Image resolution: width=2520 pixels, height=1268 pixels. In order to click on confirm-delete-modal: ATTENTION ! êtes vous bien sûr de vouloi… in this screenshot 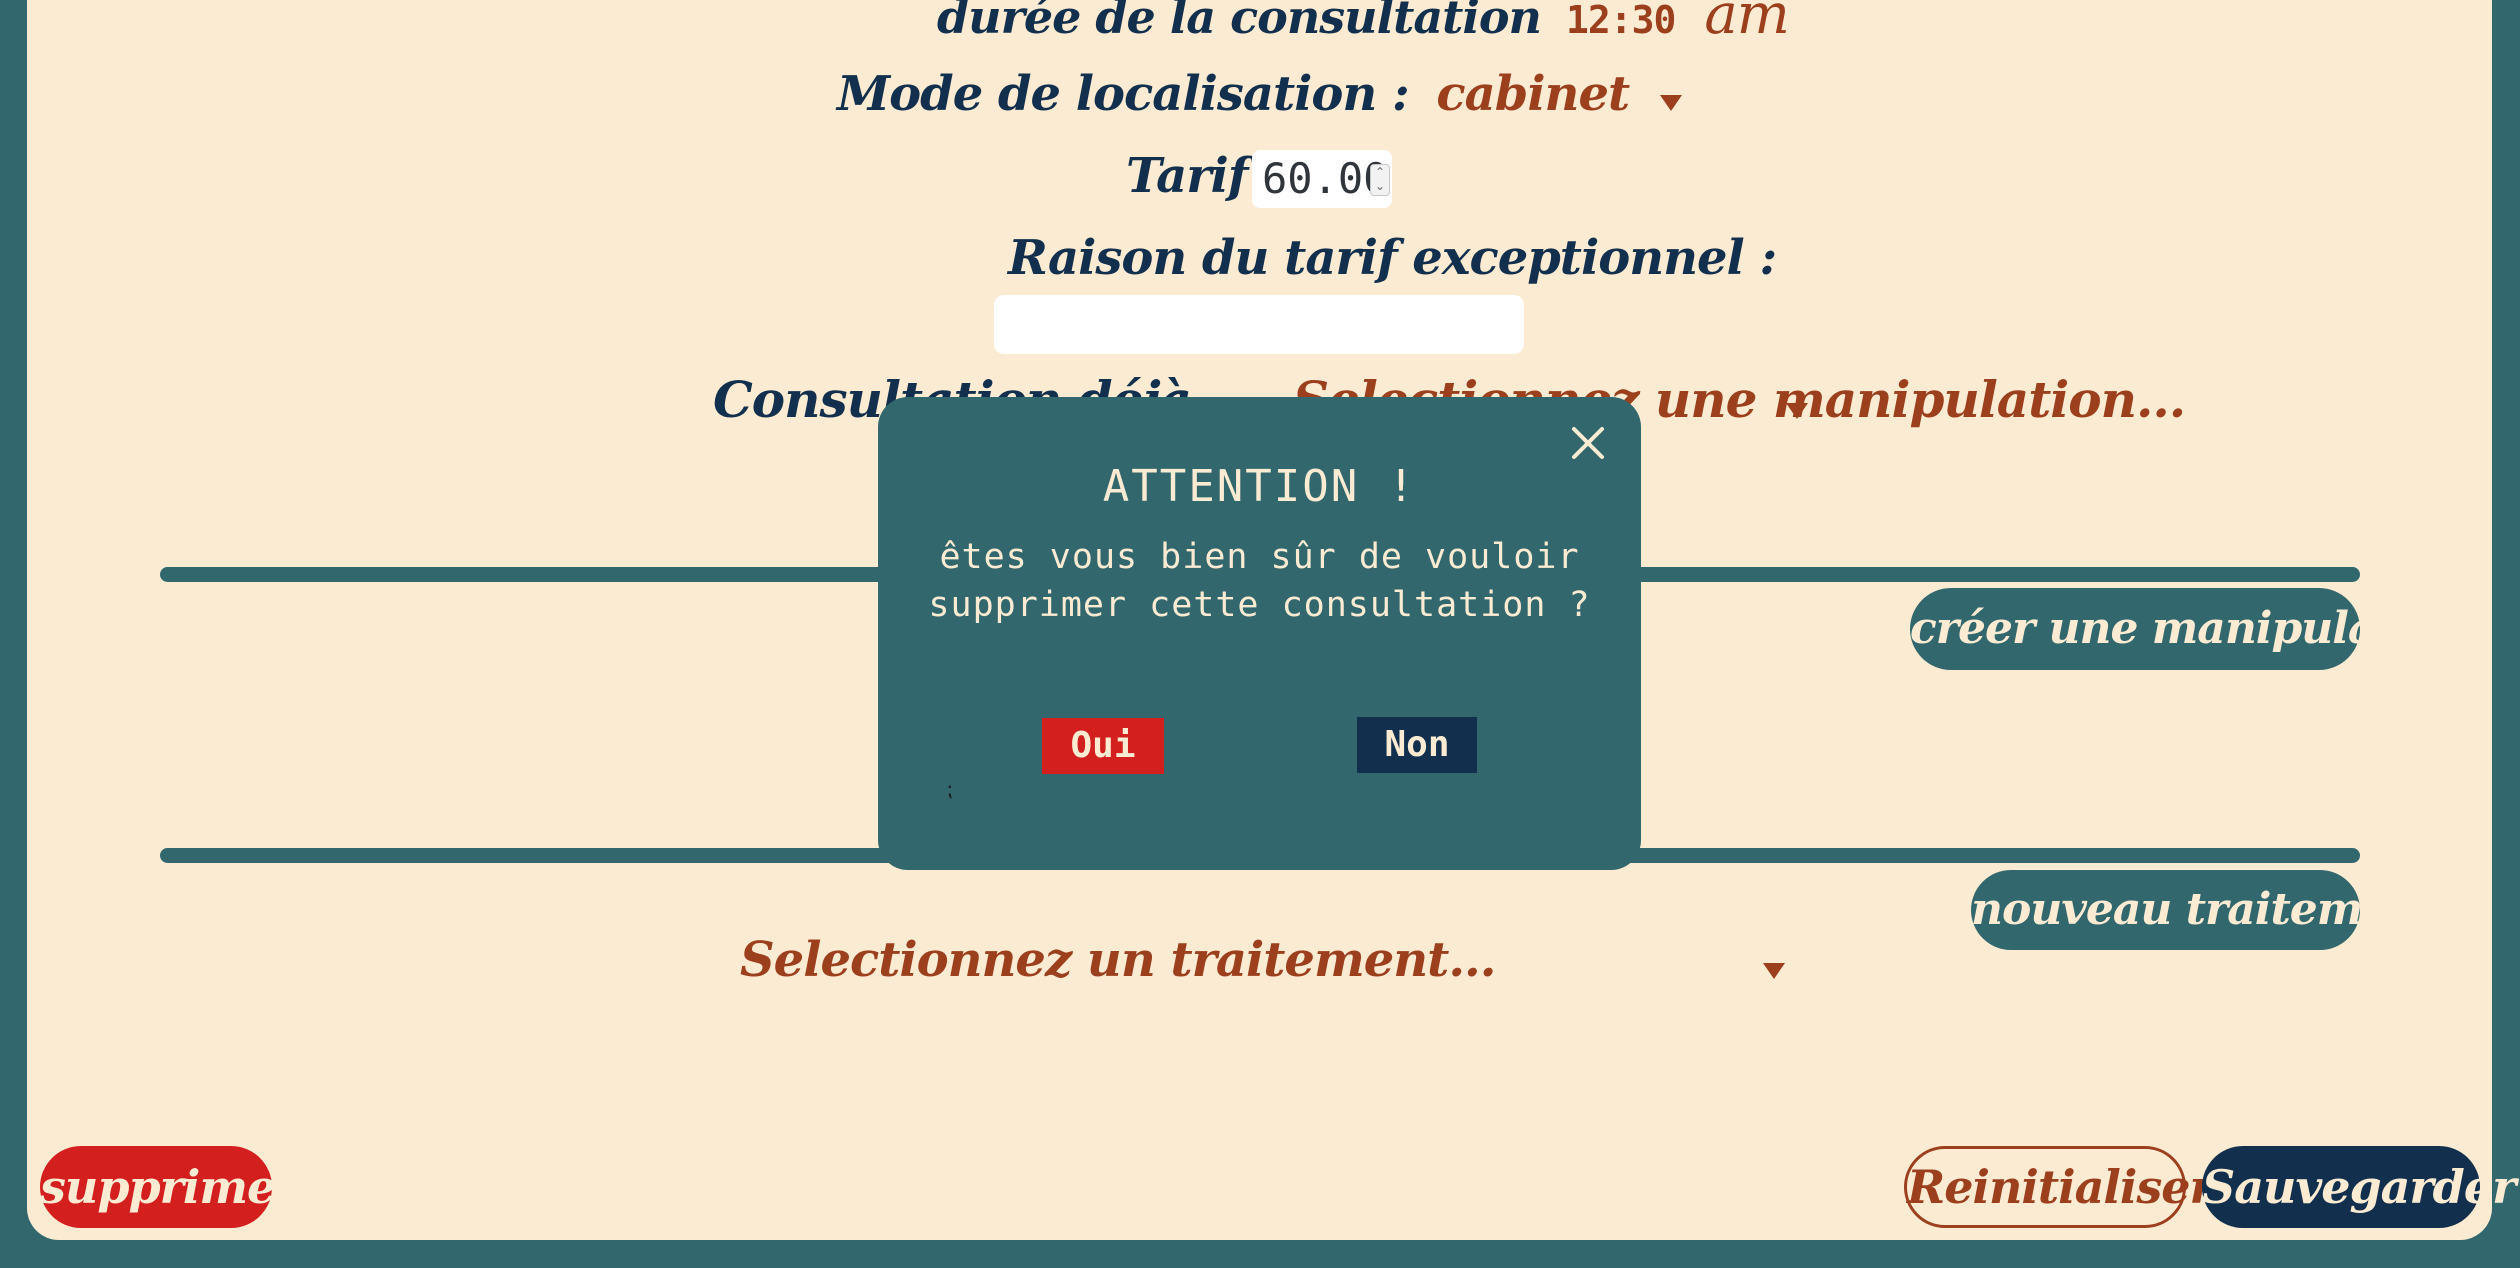, I will do `click(1259, 633)`.